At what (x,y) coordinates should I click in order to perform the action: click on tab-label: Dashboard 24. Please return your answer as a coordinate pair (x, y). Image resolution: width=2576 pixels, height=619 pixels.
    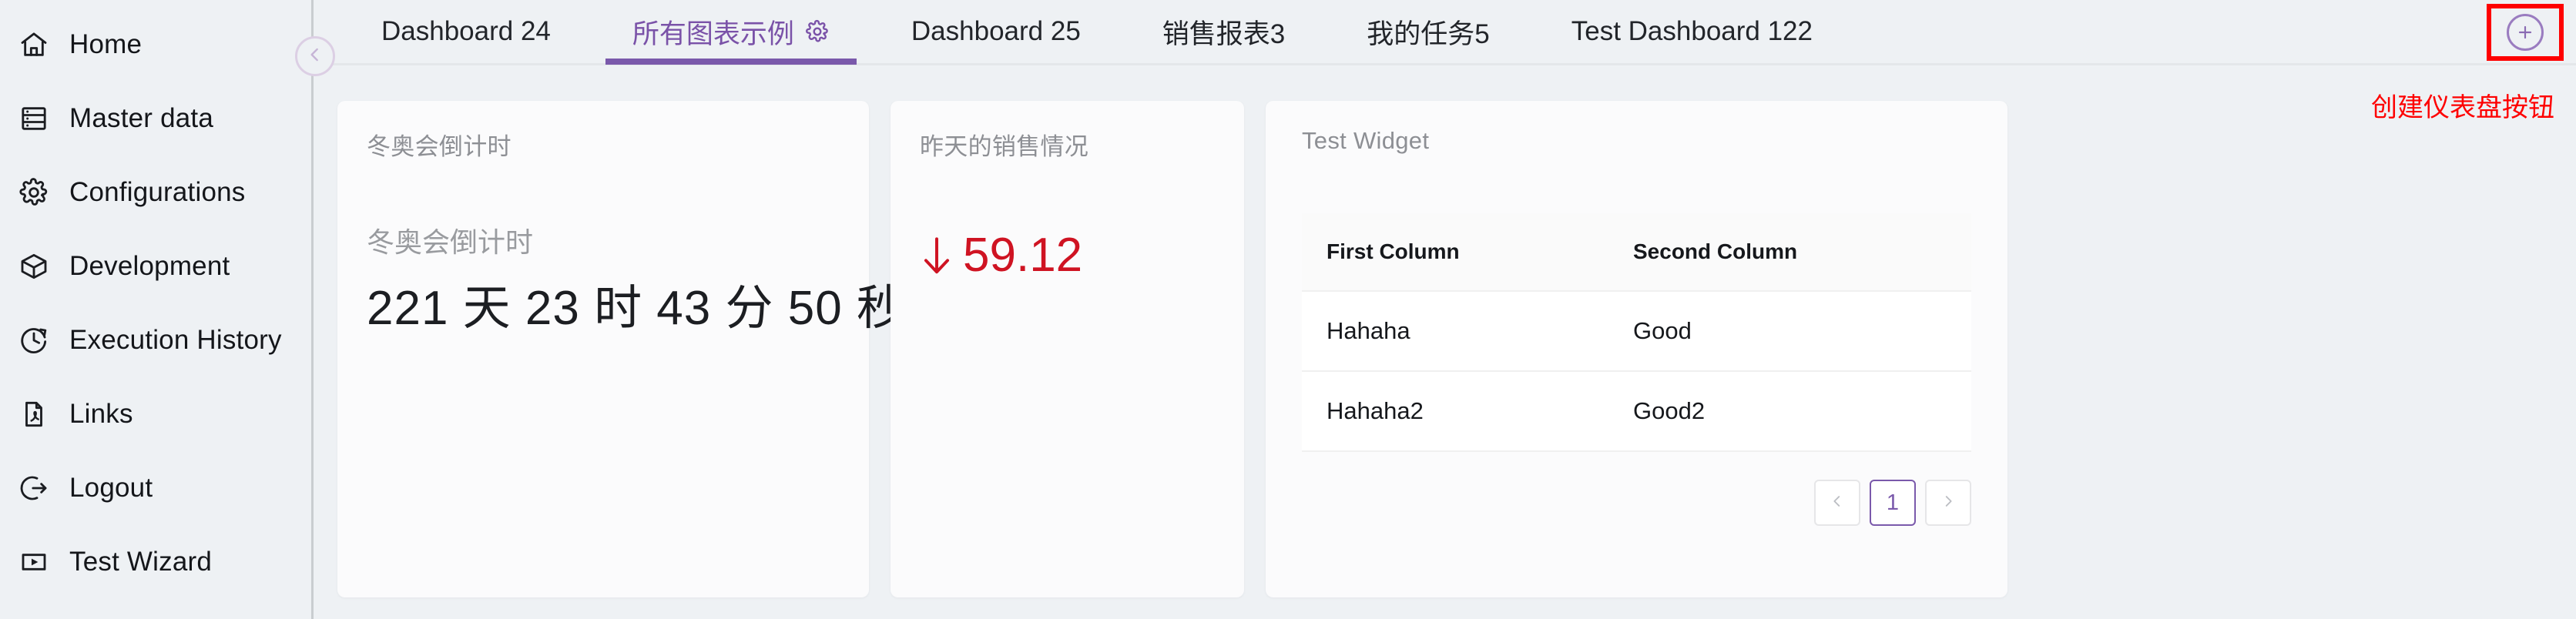
    Looking at the image, I should click on (466, 31).